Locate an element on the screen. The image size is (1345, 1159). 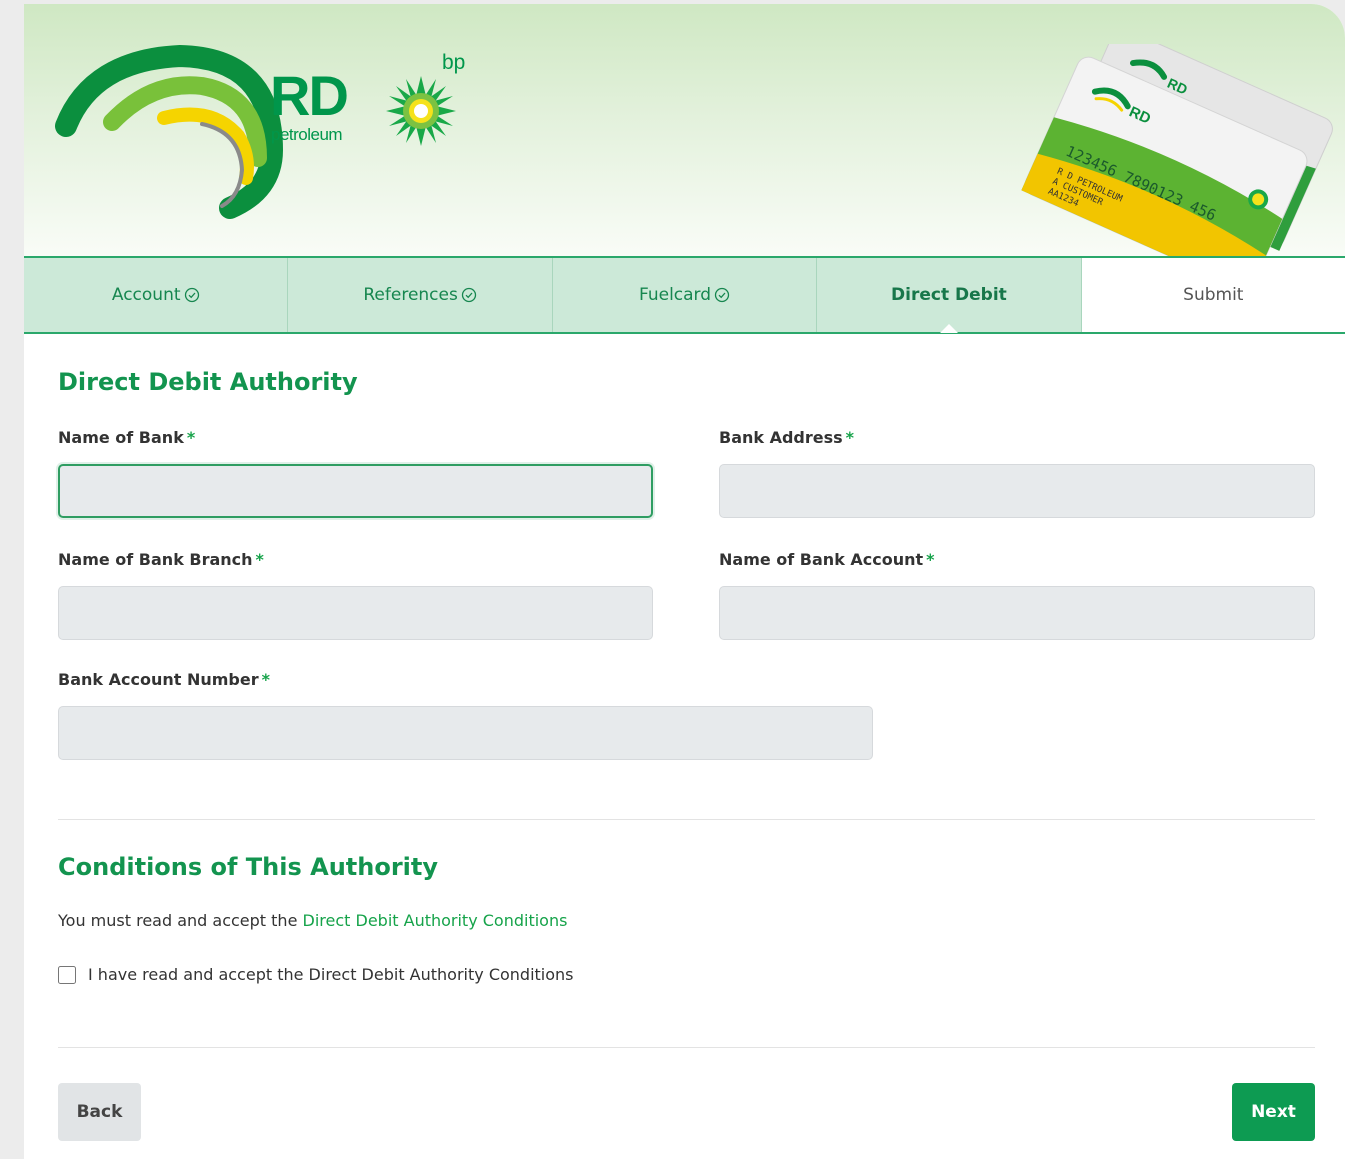
step-tab-account: Account is located at coordinates (156, 295).